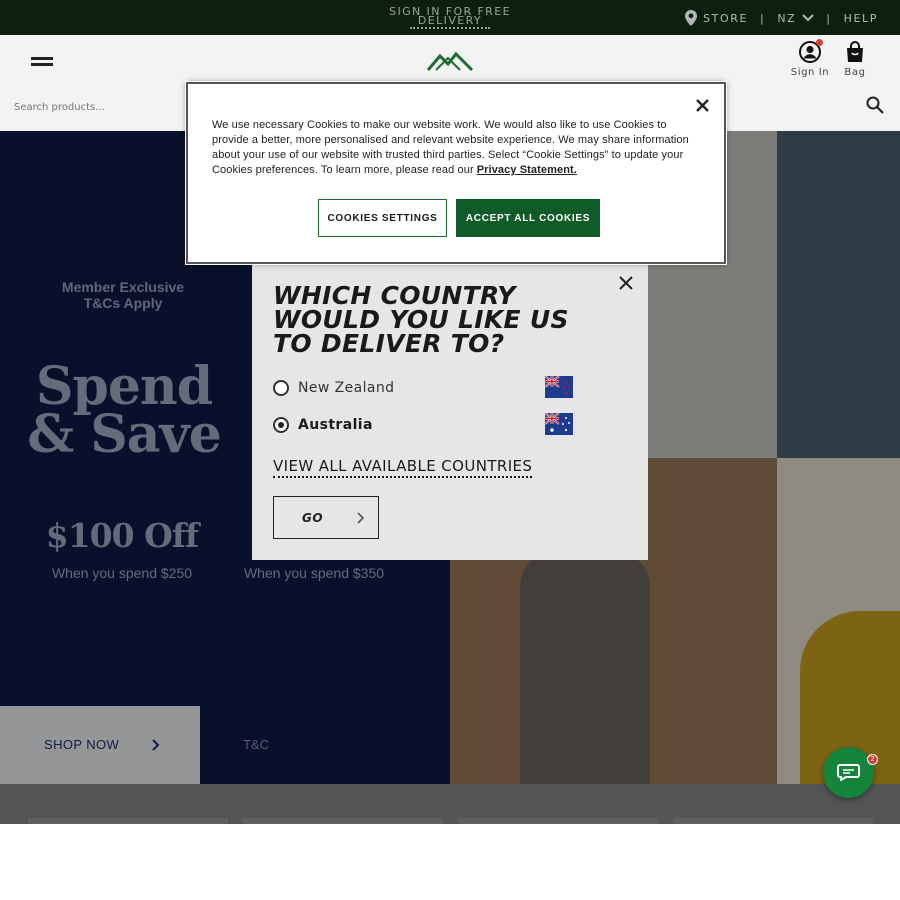  I want to click on radio-button-selected, so click(281, 425).